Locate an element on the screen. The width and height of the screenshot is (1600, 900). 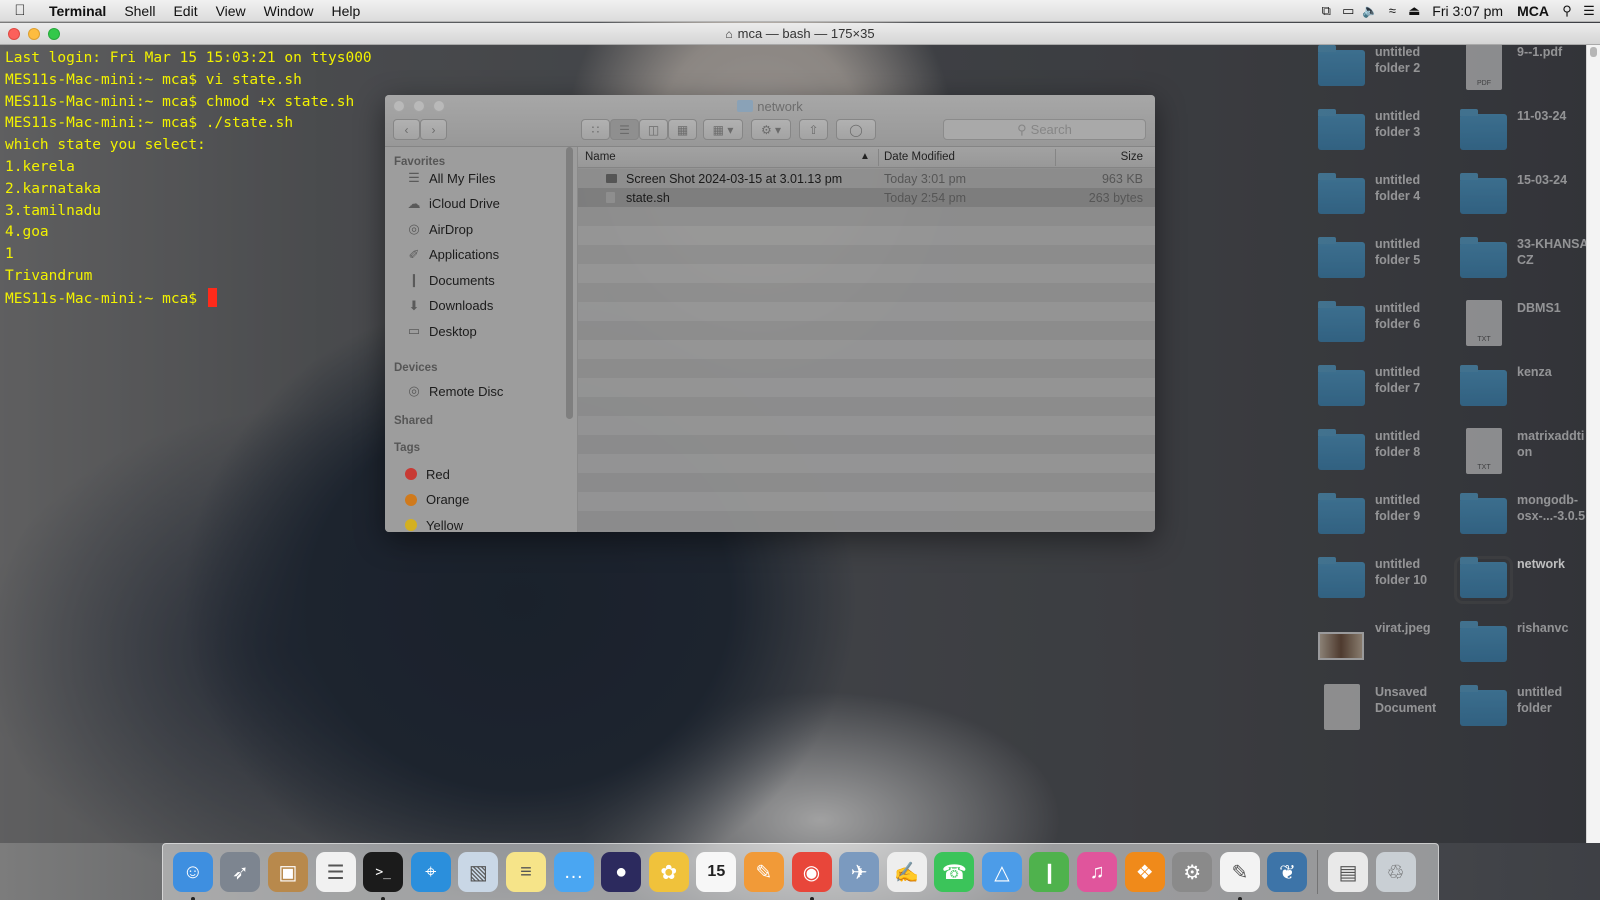
icon-view-button: ∷ is located at coordinates (595, 129).